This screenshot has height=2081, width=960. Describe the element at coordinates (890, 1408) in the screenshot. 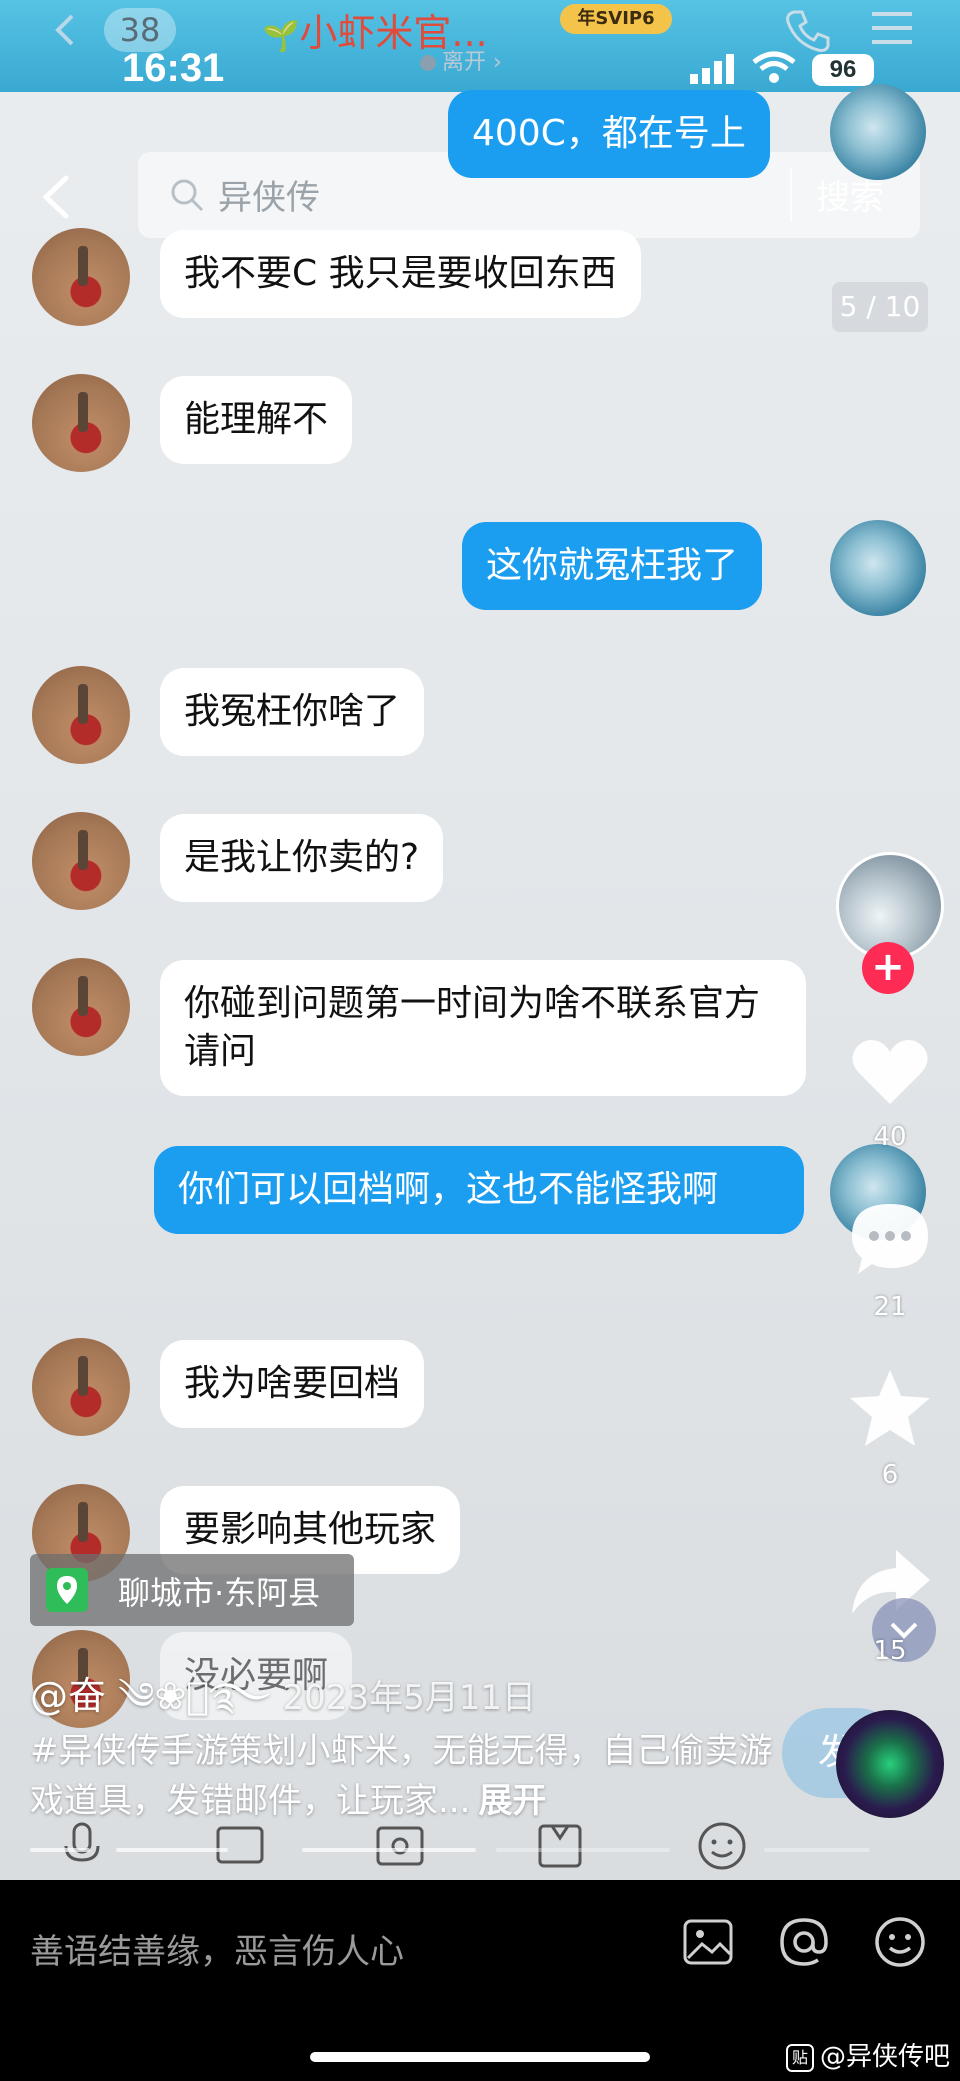

I see `star-icon` at that location.